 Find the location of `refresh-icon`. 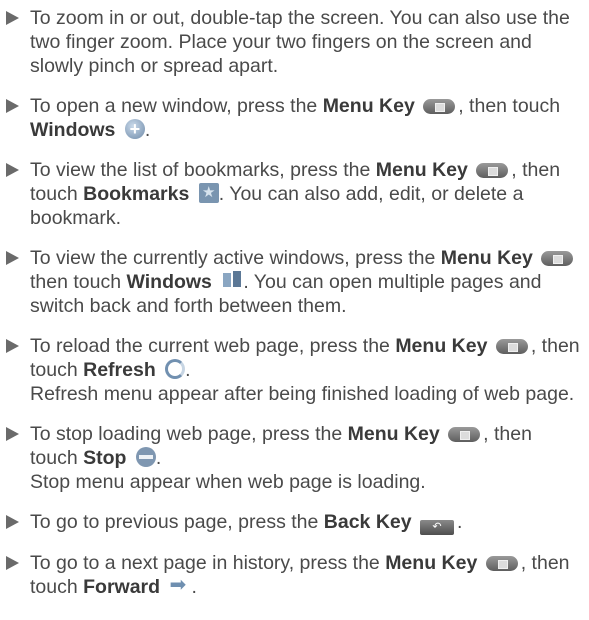

refresh-icon is located at coordinates (175, 369).